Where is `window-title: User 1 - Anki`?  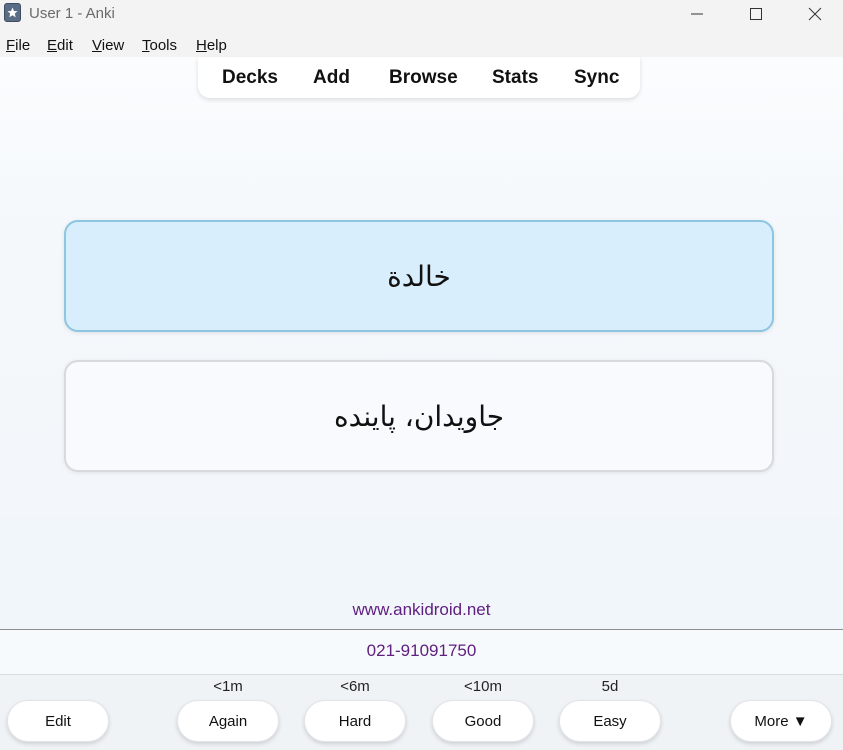 window-title: User 1 - Anki is located at coordinates (72, 13).